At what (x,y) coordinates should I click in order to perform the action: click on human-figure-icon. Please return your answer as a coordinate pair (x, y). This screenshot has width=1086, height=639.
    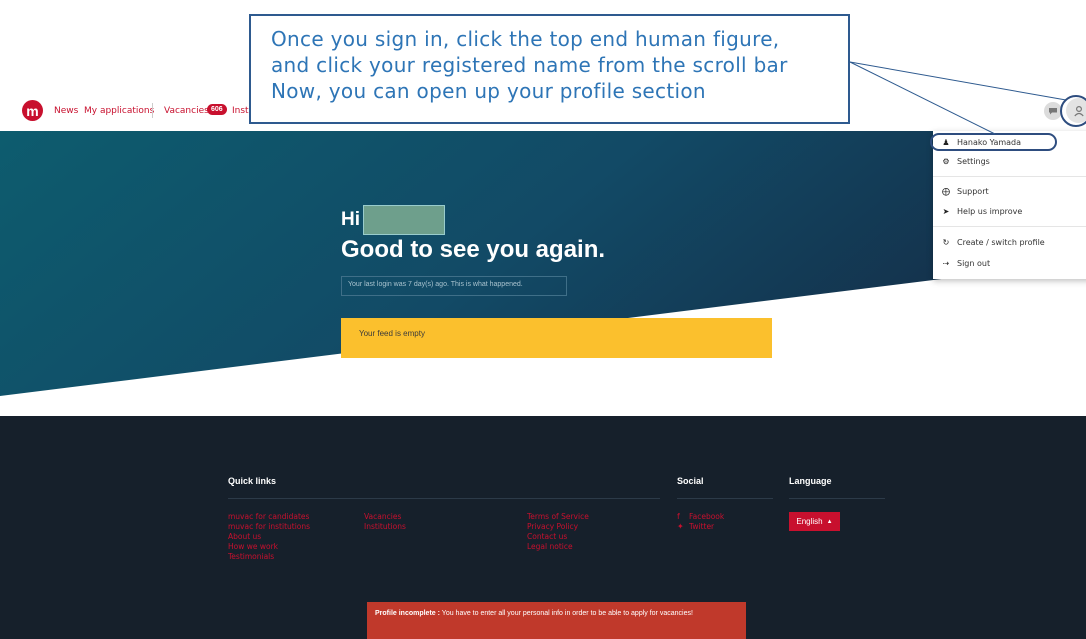
    Looking at the image, I should click on (1078, 110).